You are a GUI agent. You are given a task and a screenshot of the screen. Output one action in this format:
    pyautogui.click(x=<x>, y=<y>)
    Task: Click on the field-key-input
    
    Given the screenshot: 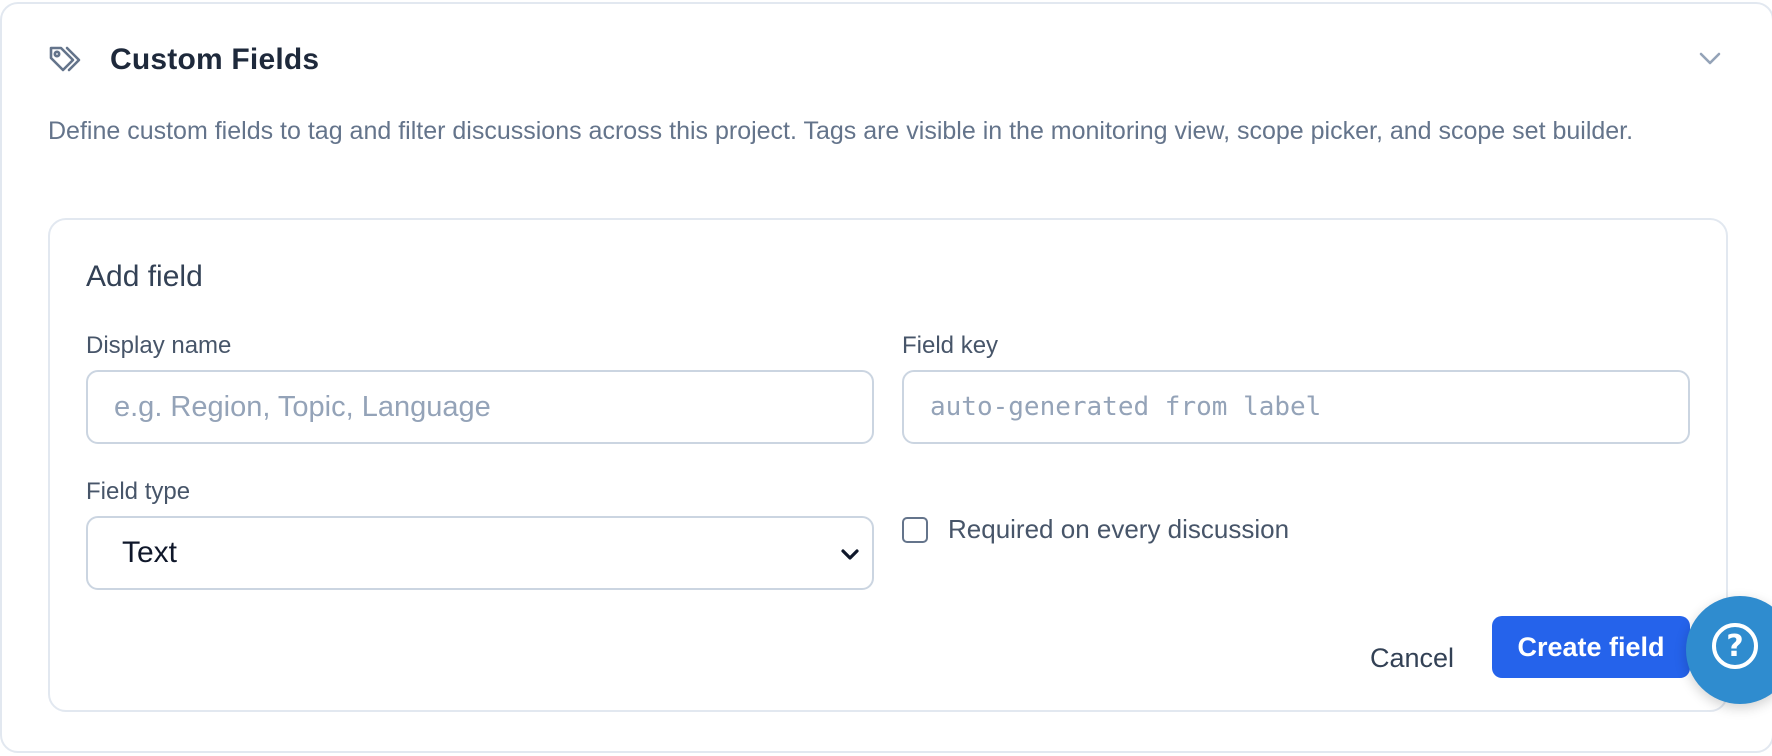 What is the action you would take?
    pyautogui.click(x=1296, y=407)
    